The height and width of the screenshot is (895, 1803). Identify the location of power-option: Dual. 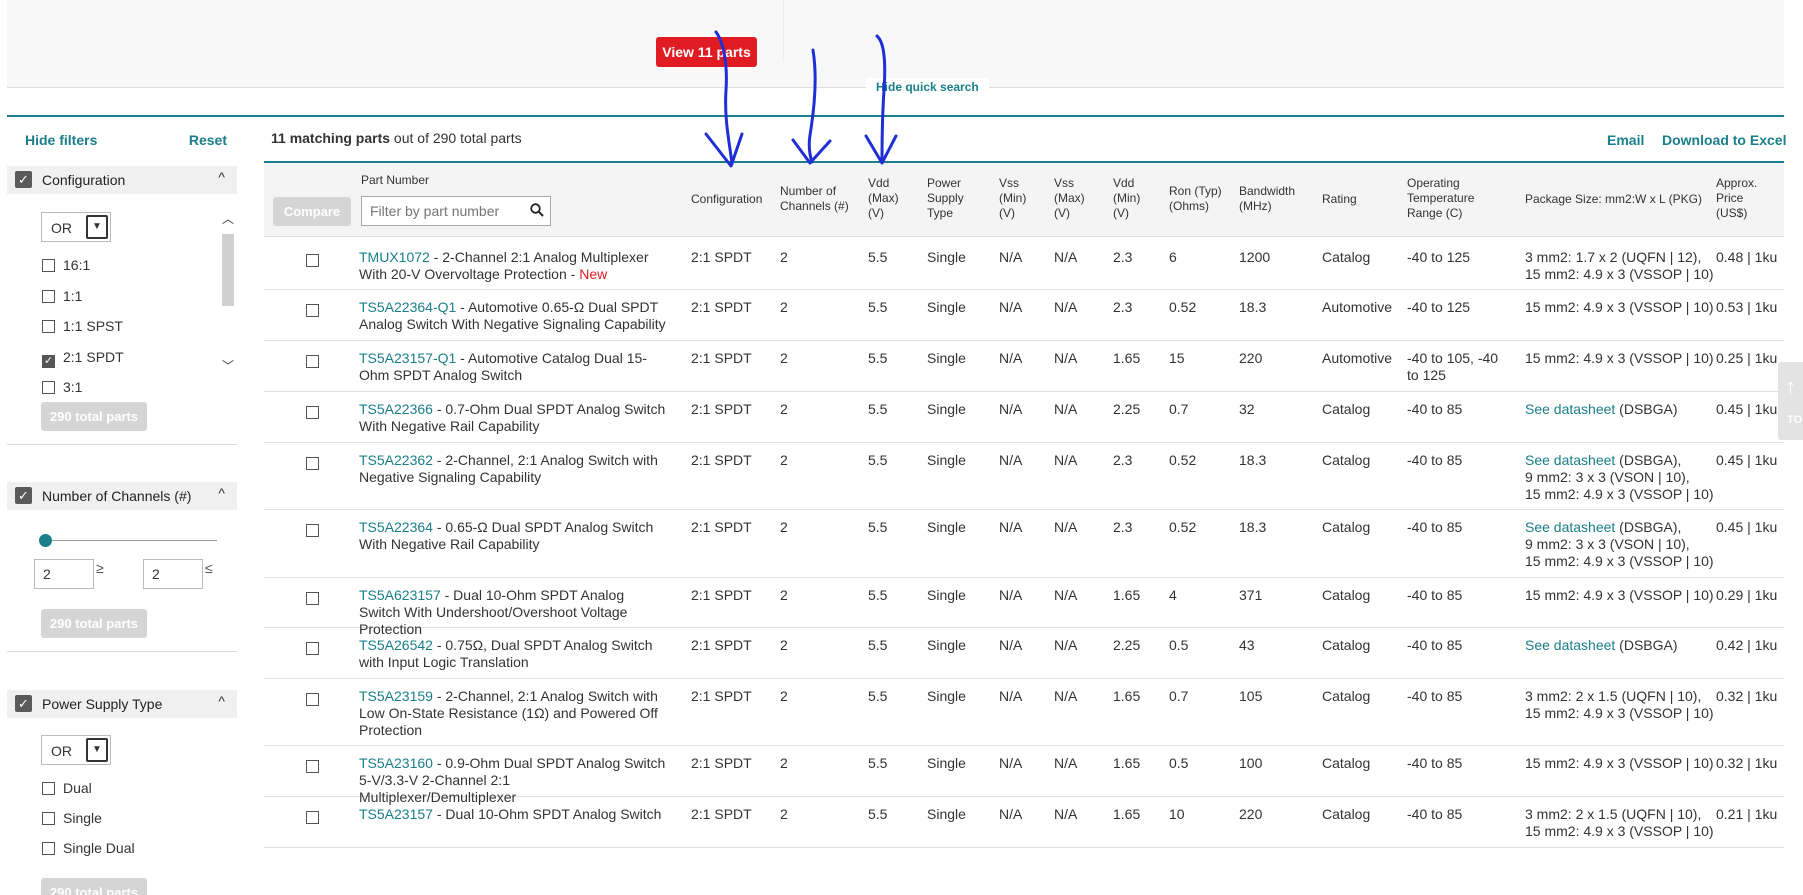
(67, 789).